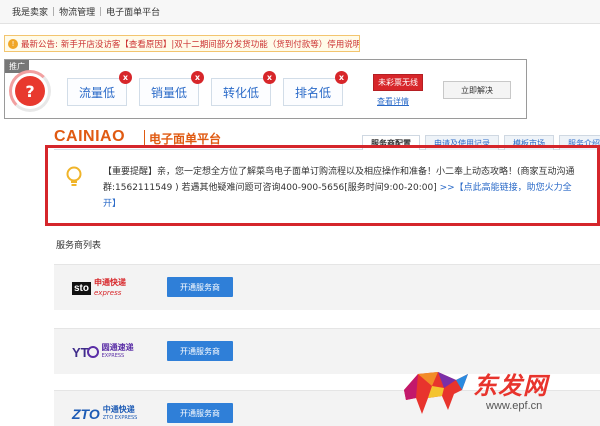  I want to click on sto-logo-mark: sto, so click(81, 288).